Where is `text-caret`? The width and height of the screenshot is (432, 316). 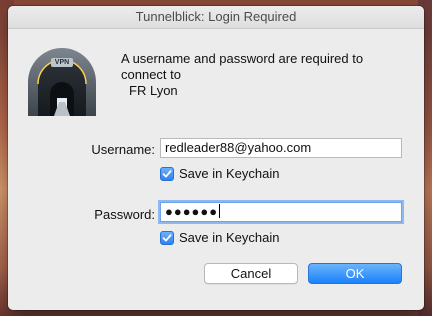
text-caret is located at coordinates (220, 211).